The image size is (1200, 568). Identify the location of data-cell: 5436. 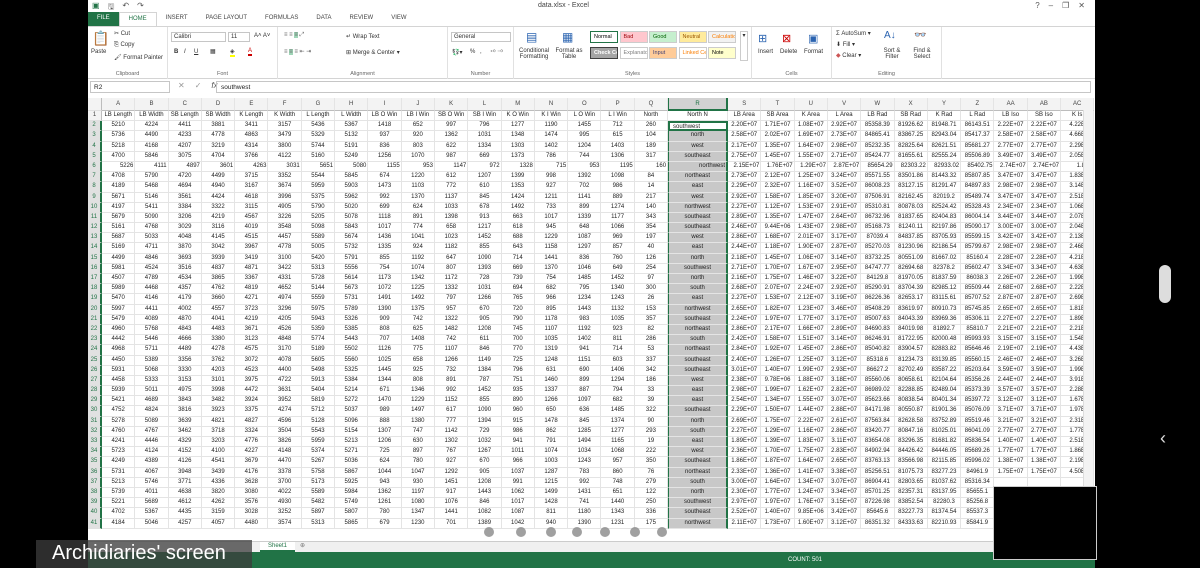
(318, 126).